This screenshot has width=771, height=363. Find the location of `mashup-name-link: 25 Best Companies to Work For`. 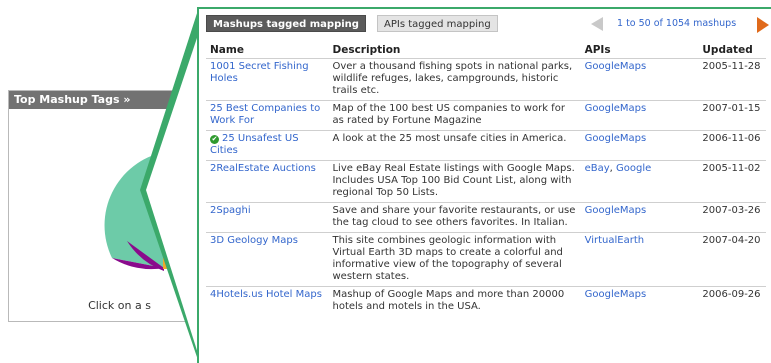

mashup-name-link: 25 Best Companies to Work For is located at coordinates (265, 114).